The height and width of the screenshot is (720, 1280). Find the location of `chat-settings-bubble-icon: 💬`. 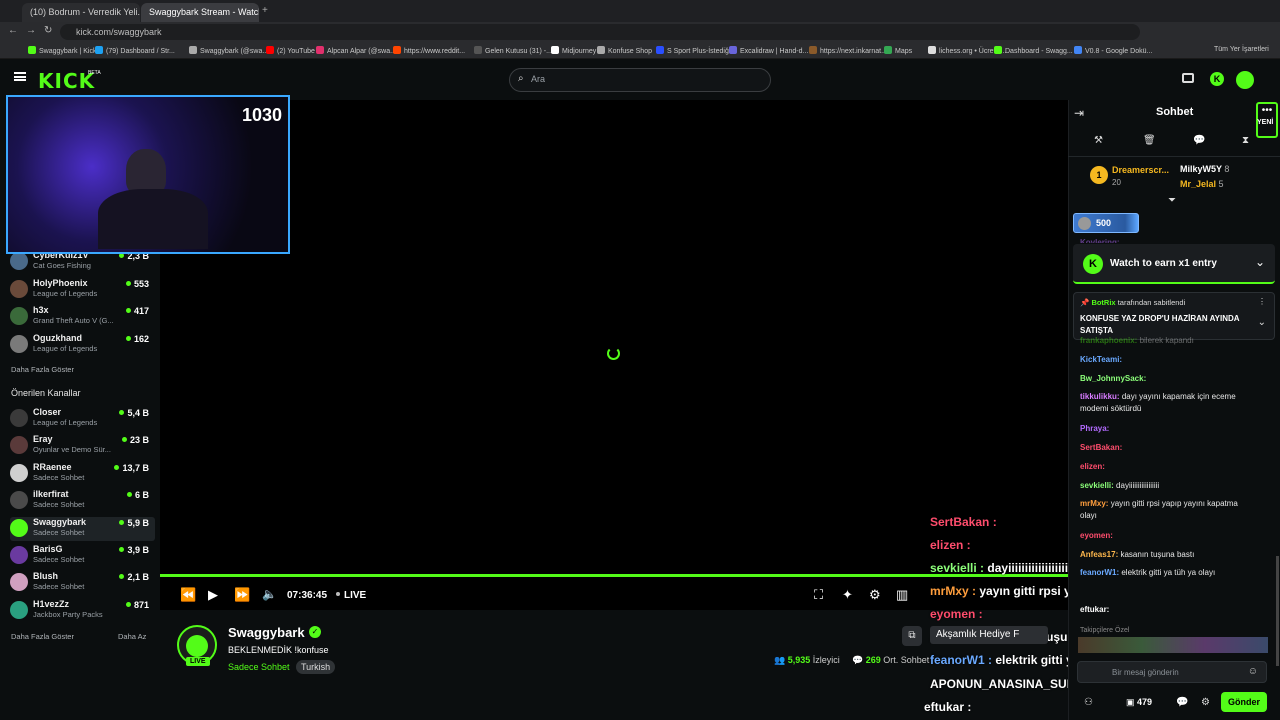

chat-settings-bubble-icon: 💬 is located at coordinates (1182, 702).